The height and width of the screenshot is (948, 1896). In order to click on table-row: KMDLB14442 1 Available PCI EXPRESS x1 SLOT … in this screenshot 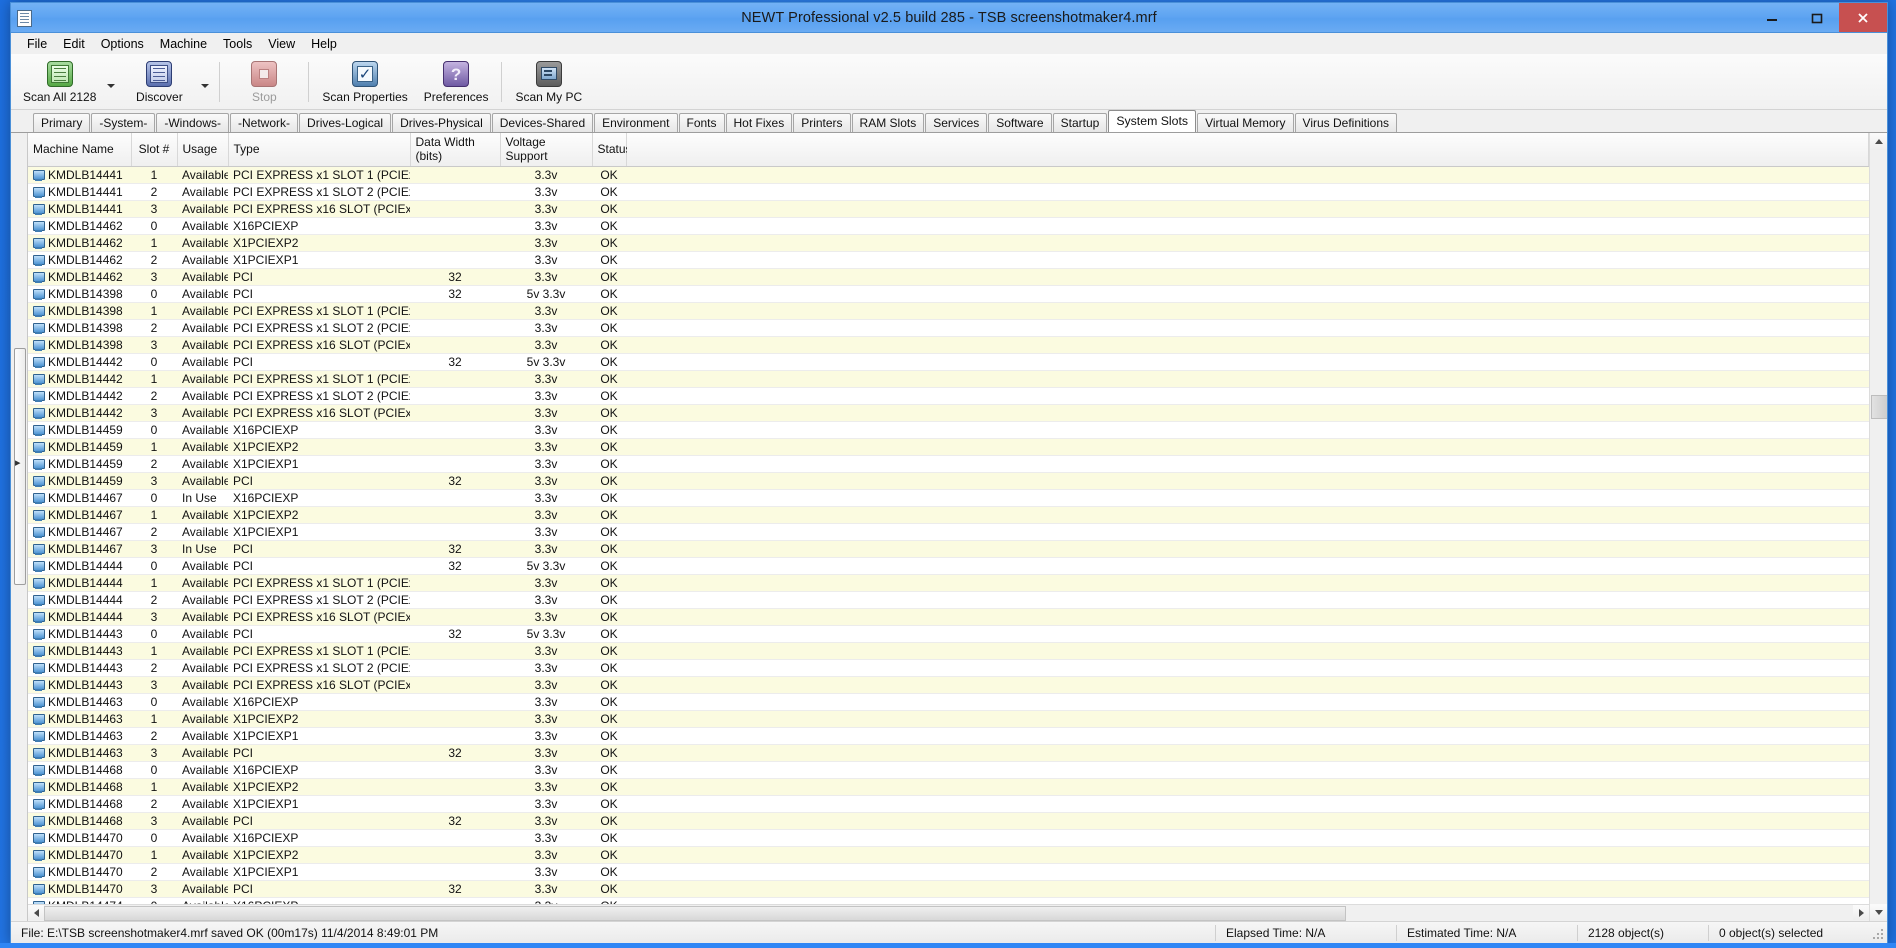, I will do `click(948, 379)`.